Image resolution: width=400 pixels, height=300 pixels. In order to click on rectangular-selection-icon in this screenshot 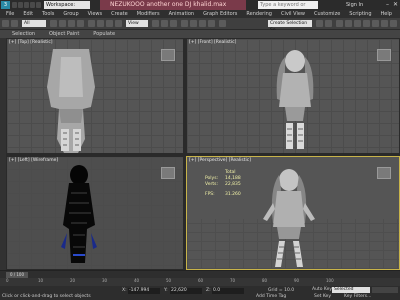, I will do `click(71, 23)`.